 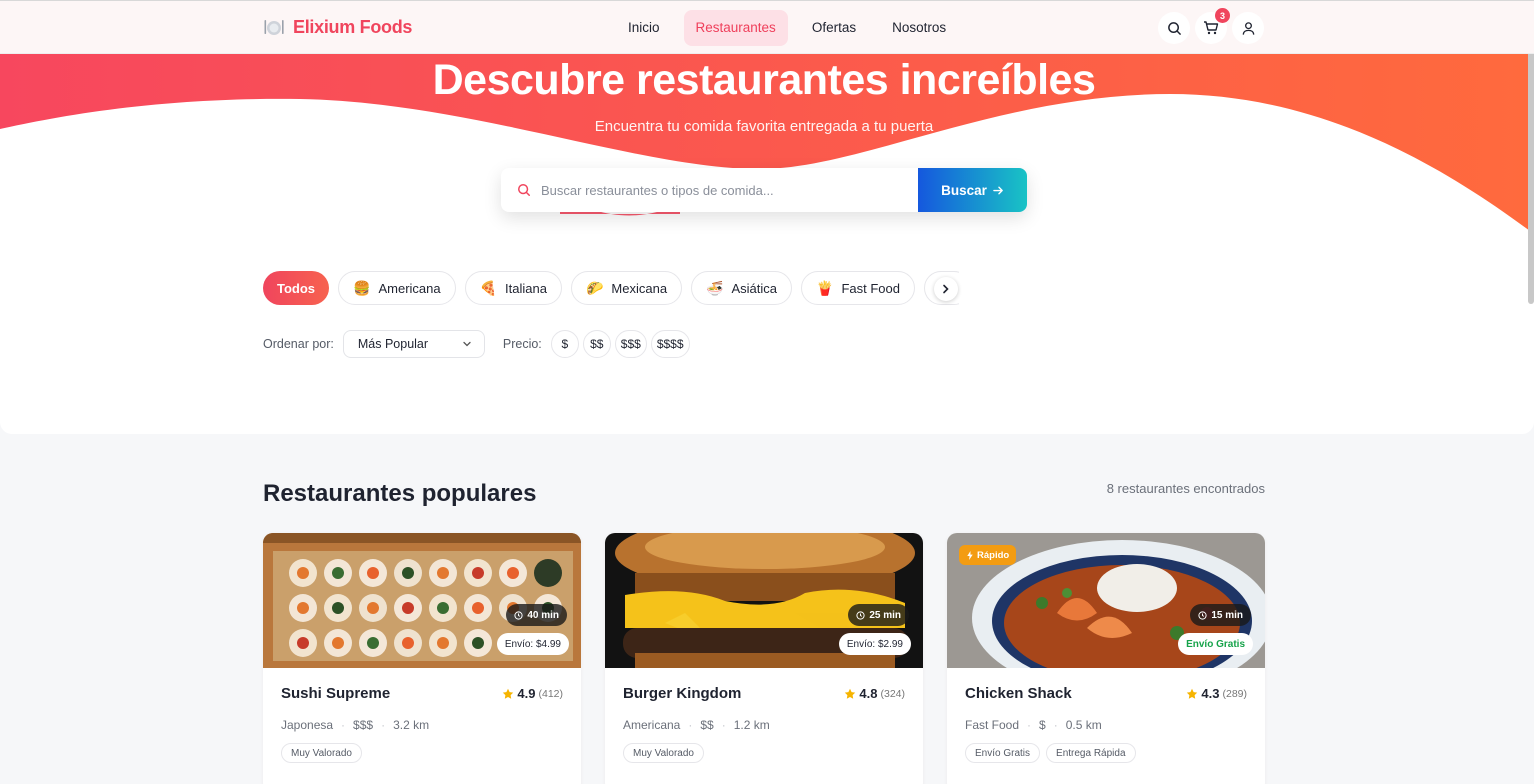 What do you see at coordinates (411, 725) in the screenshot?
I see `distance: 3.2 km` at bounding box center [411, 725].